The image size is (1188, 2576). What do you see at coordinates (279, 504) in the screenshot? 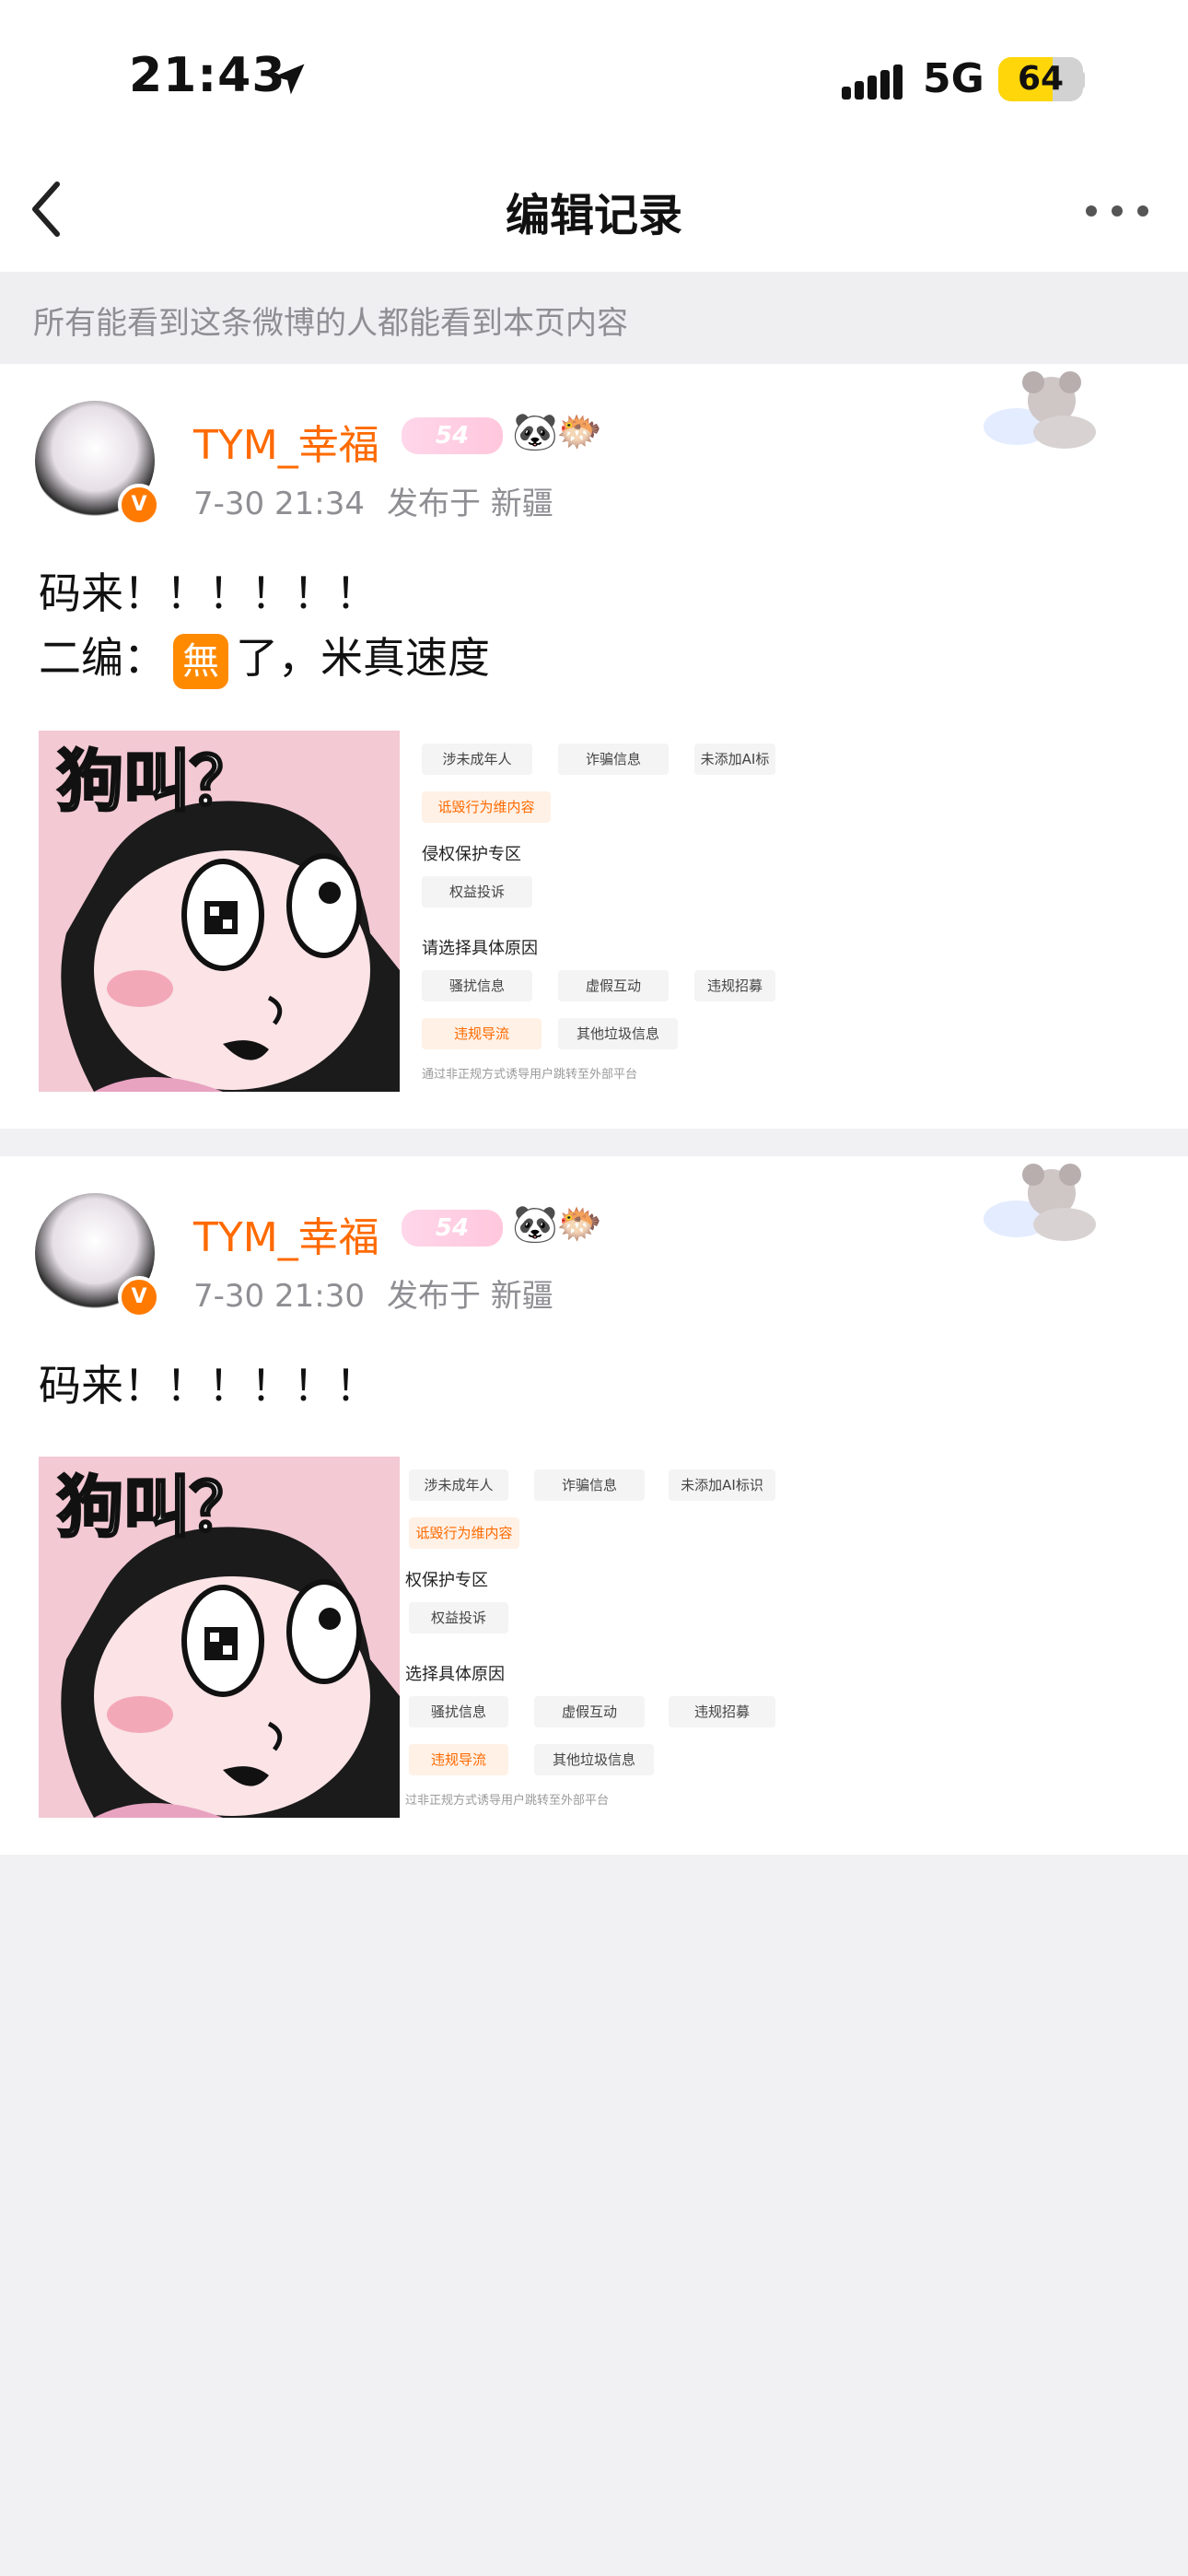
I see `post-time: 7-30 21:34` at bounding box center [279, 504].